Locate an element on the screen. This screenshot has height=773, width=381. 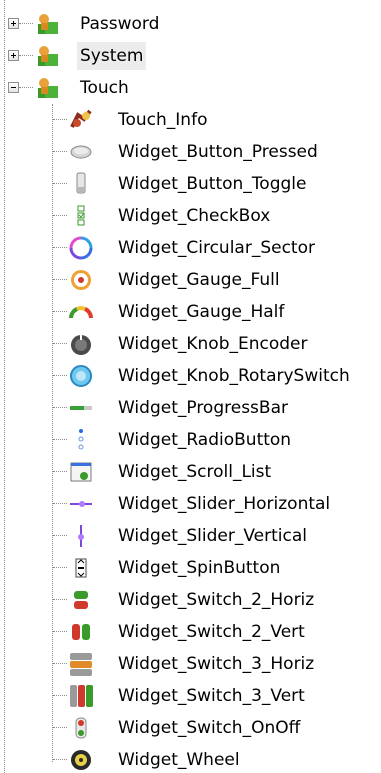
tree-item-label: Widget_RadioButton is located at coordinates (205, 440).